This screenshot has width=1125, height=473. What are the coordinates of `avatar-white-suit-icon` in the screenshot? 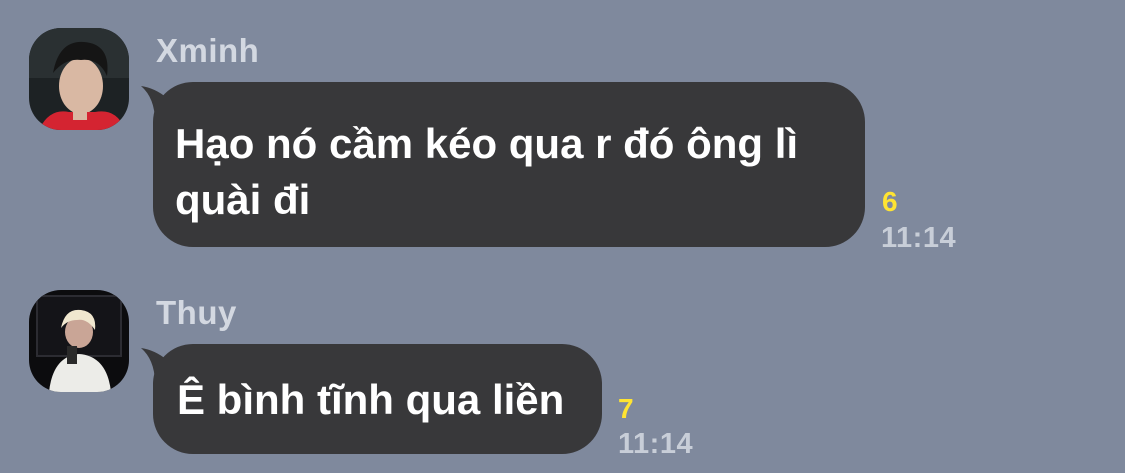 It's located at (79, 341).